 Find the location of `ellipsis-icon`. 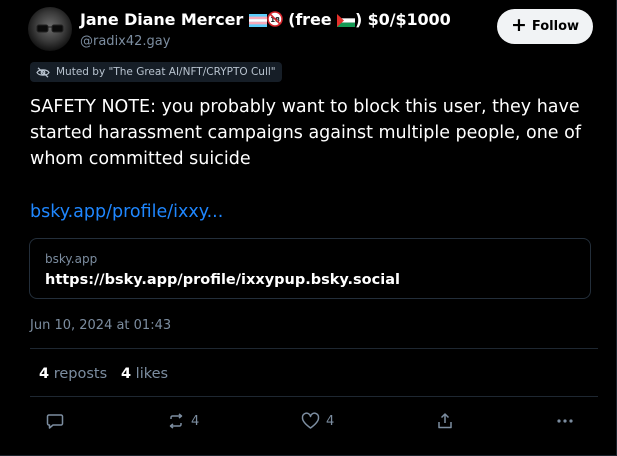

ellipsis-icon is located at coordinates (565, 421).